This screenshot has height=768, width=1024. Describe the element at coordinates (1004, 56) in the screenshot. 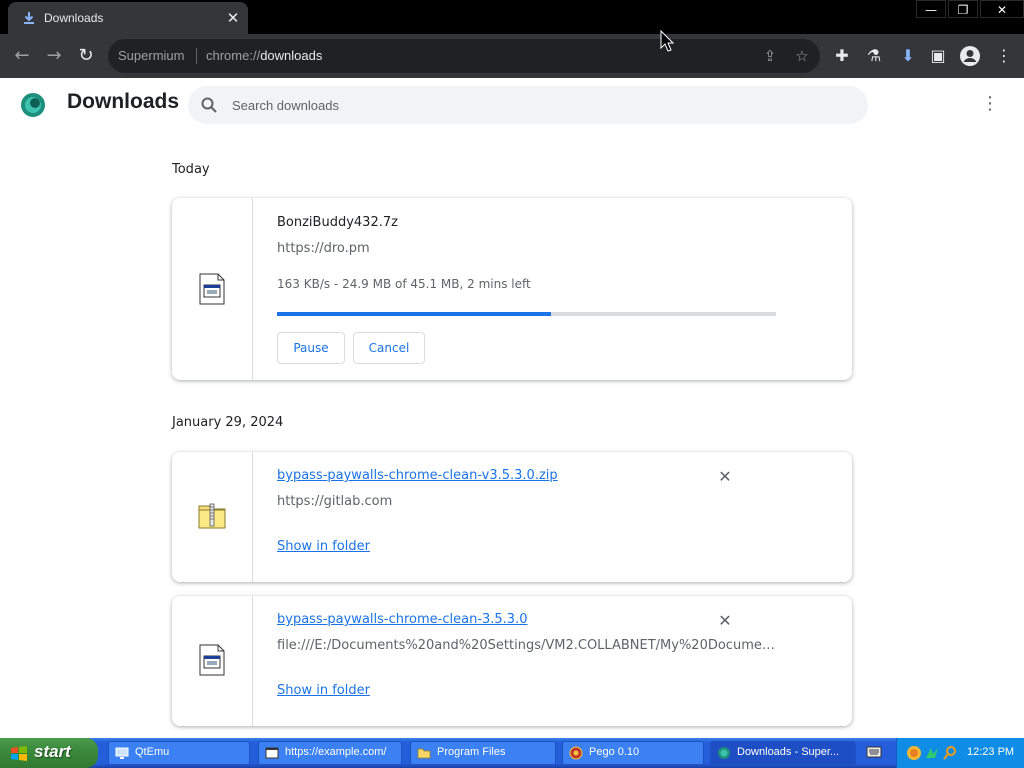

I see `browser-menu-icon: ⋮` at that location.